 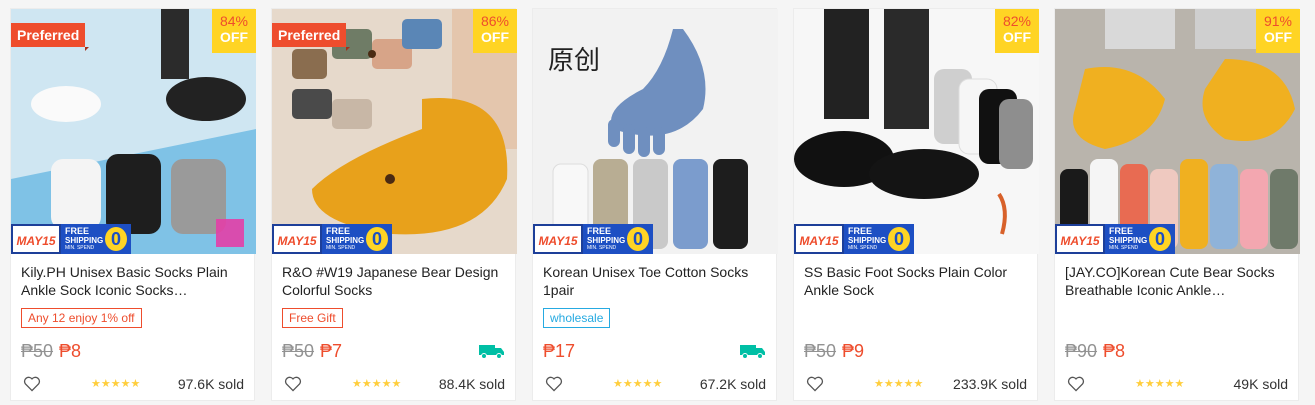 What do you see at coordinates (1260, 384) in the screenshot?
I see `sold-count: 49K sold` at bounding box center [1260, 384].